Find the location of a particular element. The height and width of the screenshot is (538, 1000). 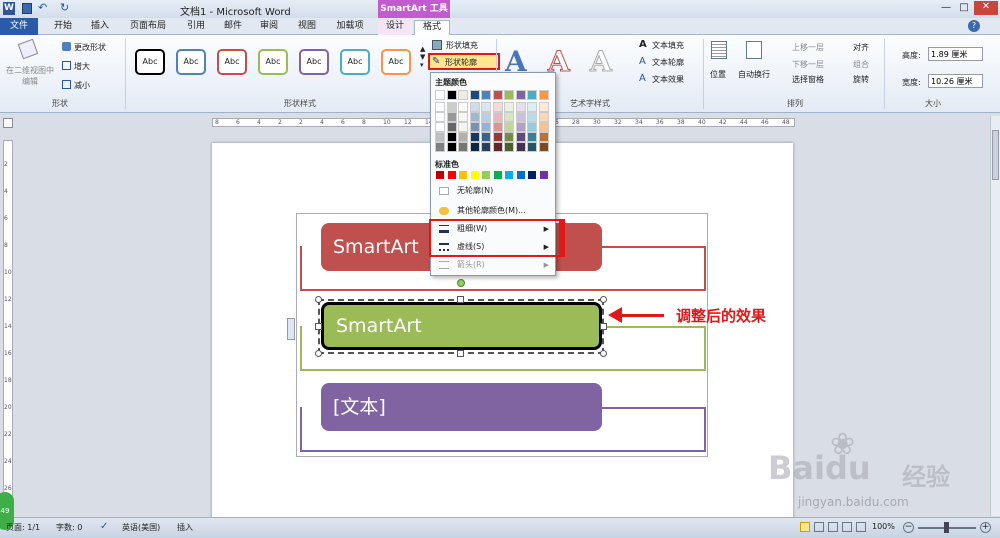

align-button: 对齐 is located at coordinates (861, 47).